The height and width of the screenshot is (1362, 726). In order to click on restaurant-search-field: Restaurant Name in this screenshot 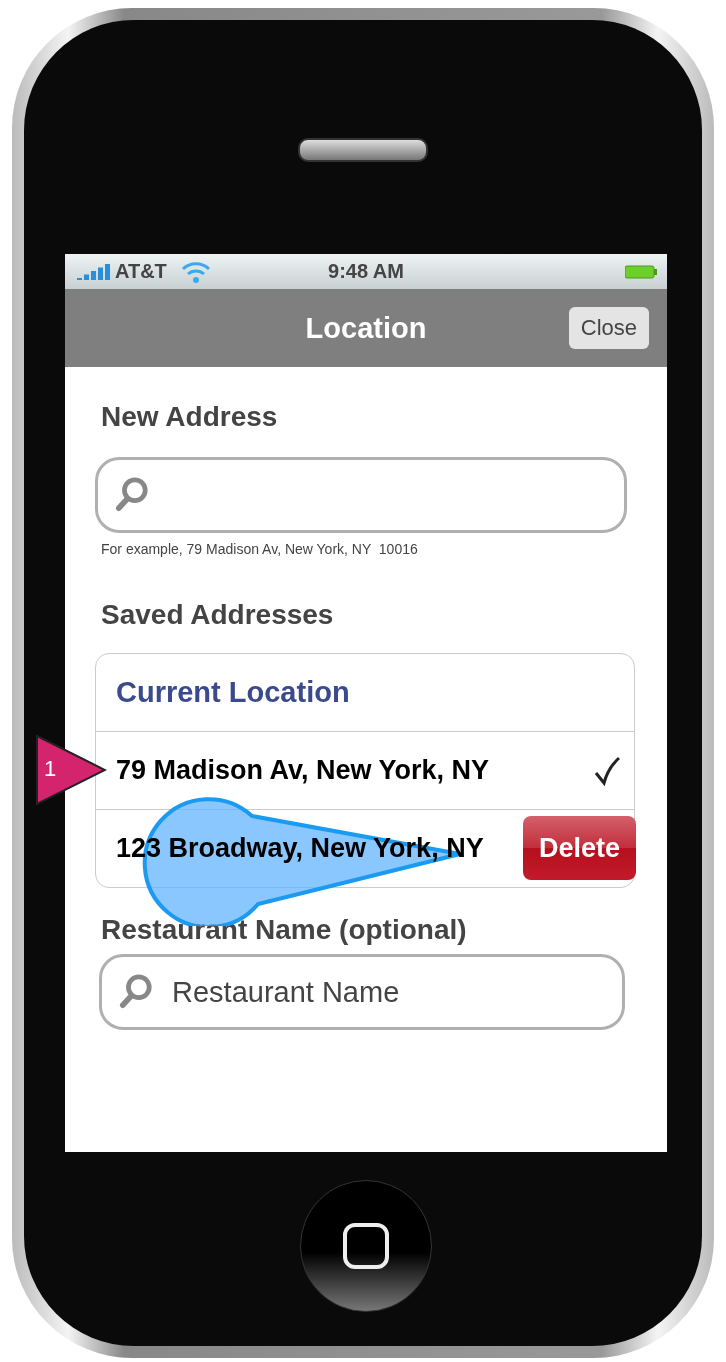, I will do `click(362, 992)`.